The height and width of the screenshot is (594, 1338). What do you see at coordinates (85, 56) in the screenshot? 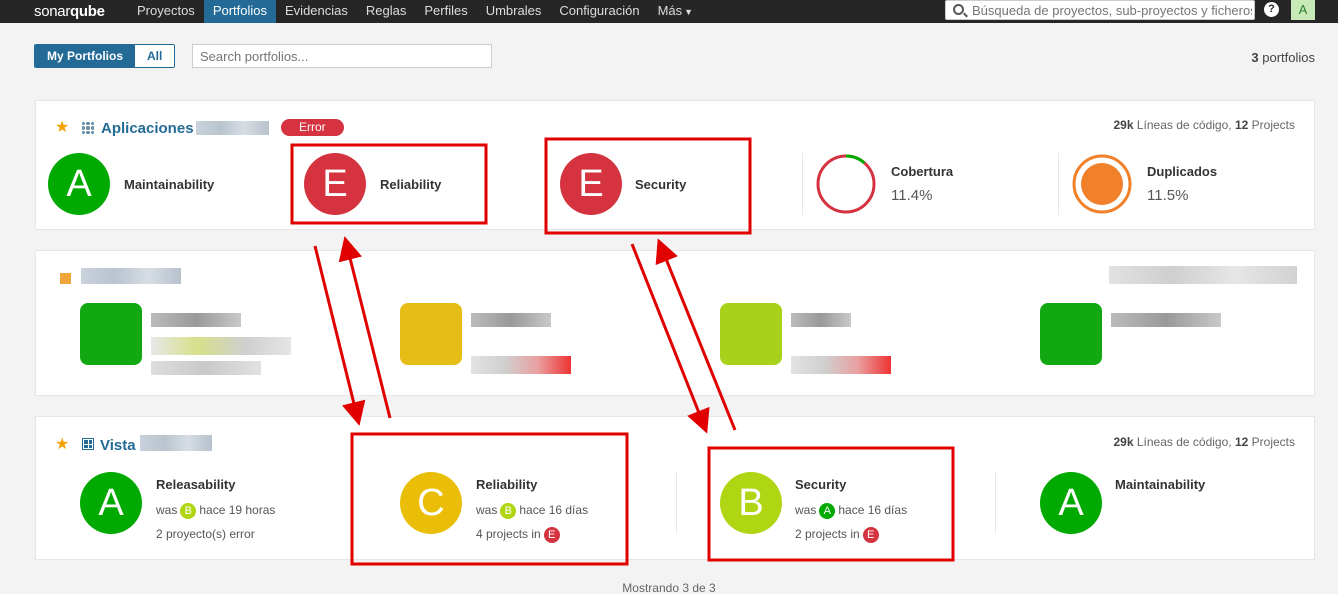
I see `my-portfolios-button: My Portfolios` at bounding box center [85, 56].